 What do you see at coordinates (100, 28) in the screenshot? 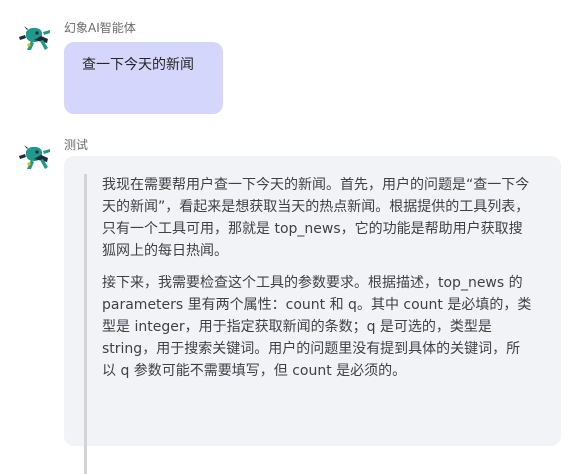
I see `user-sender-name: 幻象AI智能体` at bounding box center [100, 28].